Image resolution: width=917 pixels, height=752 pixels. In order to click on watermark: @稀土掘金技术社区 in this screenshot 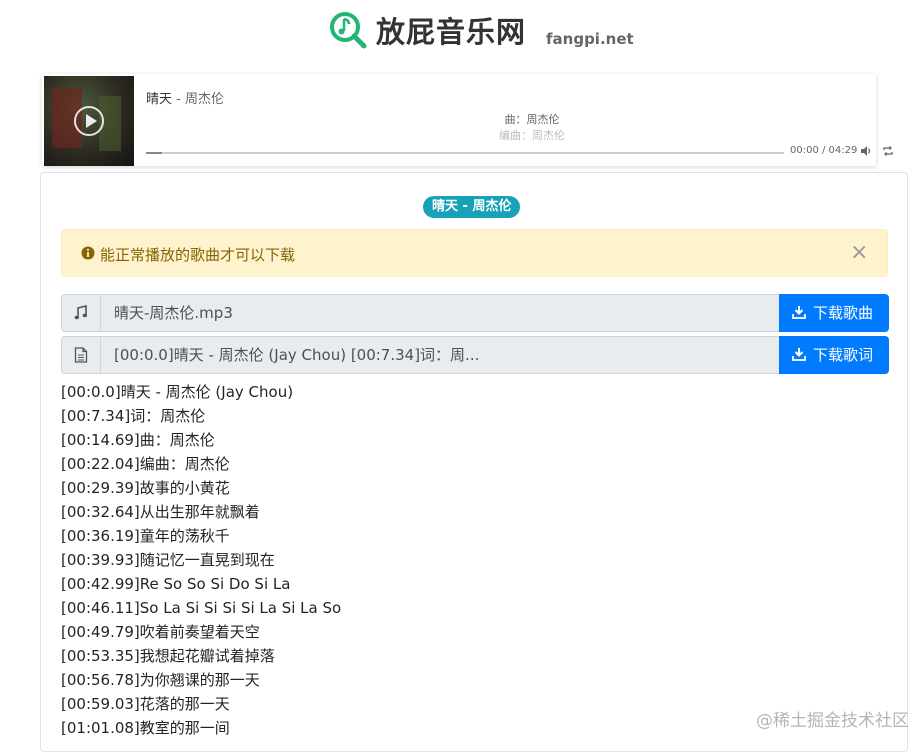, I will do `click(832, 721)`.